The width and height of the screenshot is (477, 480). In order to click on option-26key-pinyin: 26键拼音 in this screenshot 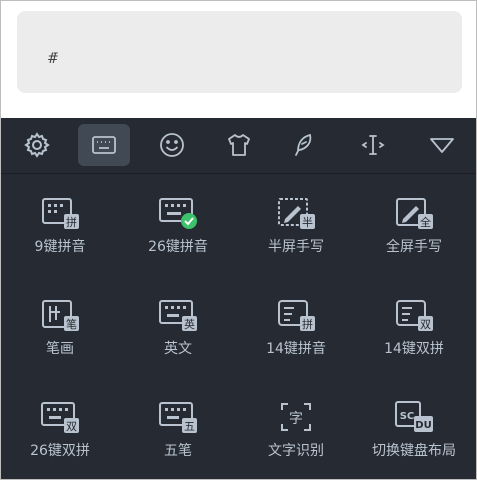, I will do `click(178, 223)`.